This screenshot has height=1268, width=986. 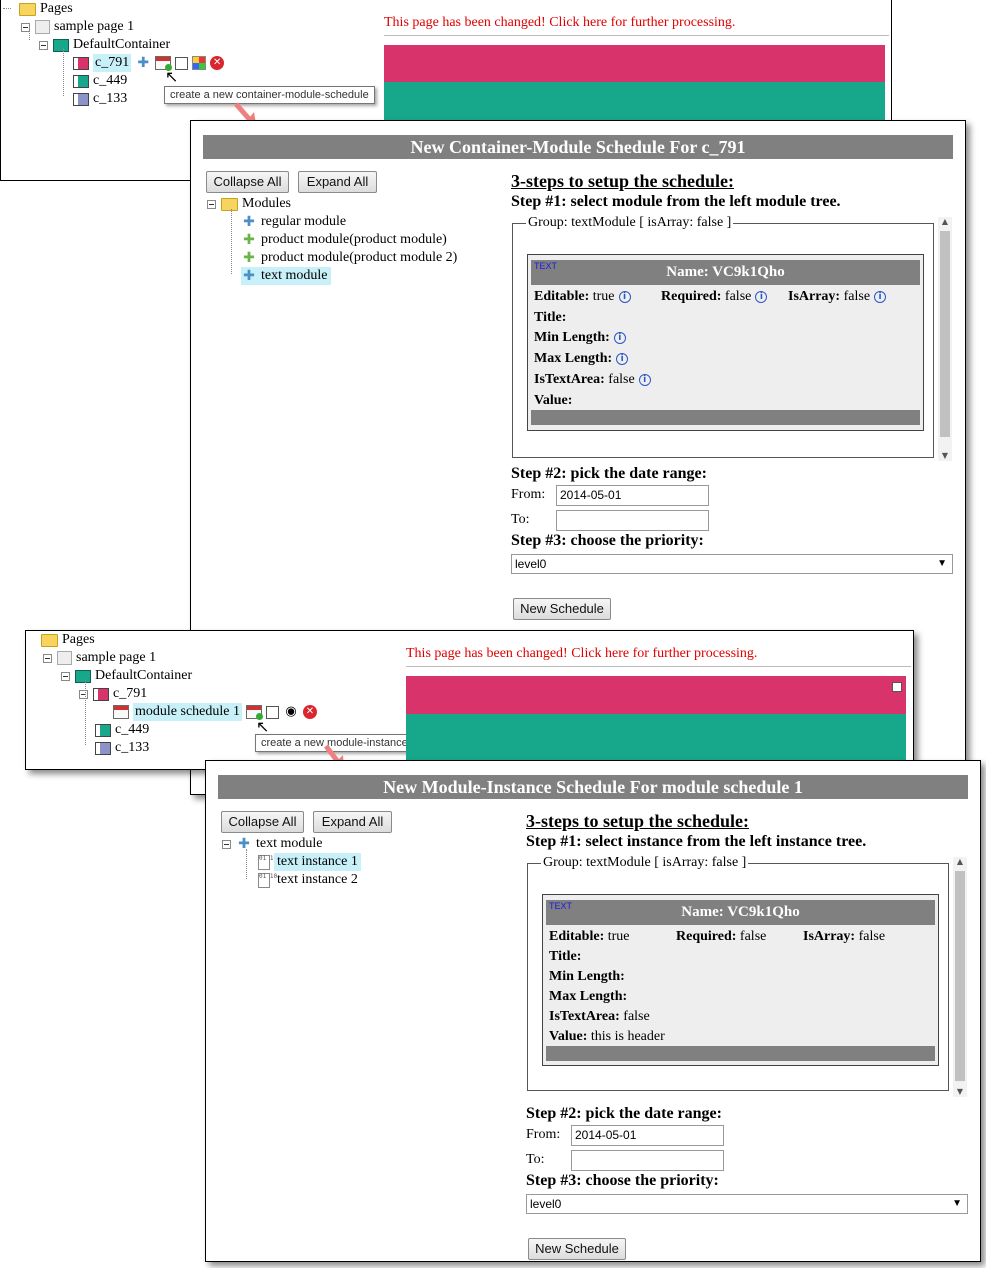 I want to click on minlength-prop: Min Length:, so click(x=587, y=976).